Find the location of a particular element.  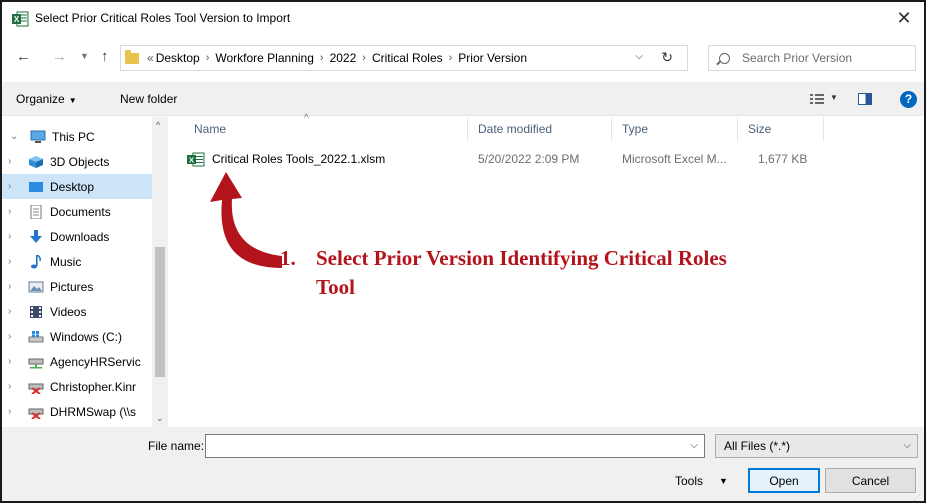

breadcrumb-desktop: Desktop is located at coordinates (178, 58).